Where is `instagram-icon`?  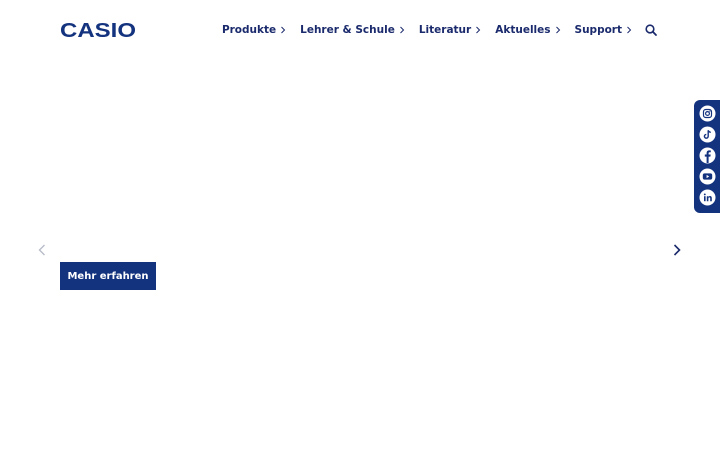
instagram-icon is located at coordinates (707, 113).